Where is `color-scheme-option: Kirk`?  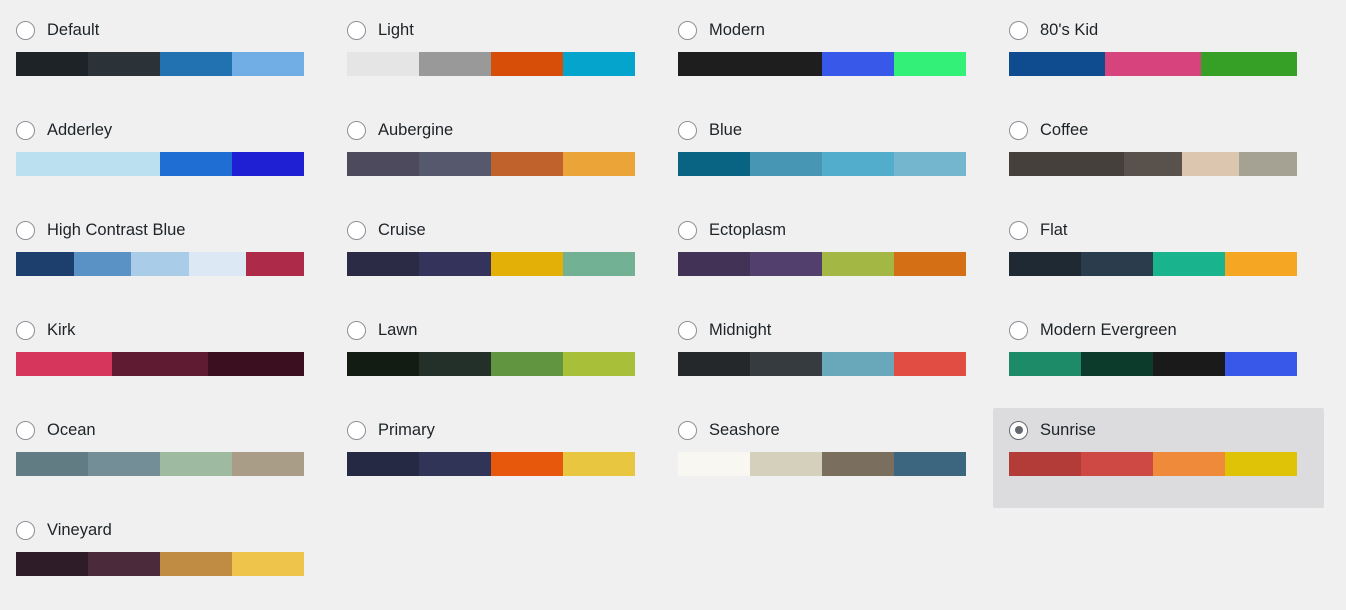
color-scheme-option: Kirk is located at coordinates (165, 358).